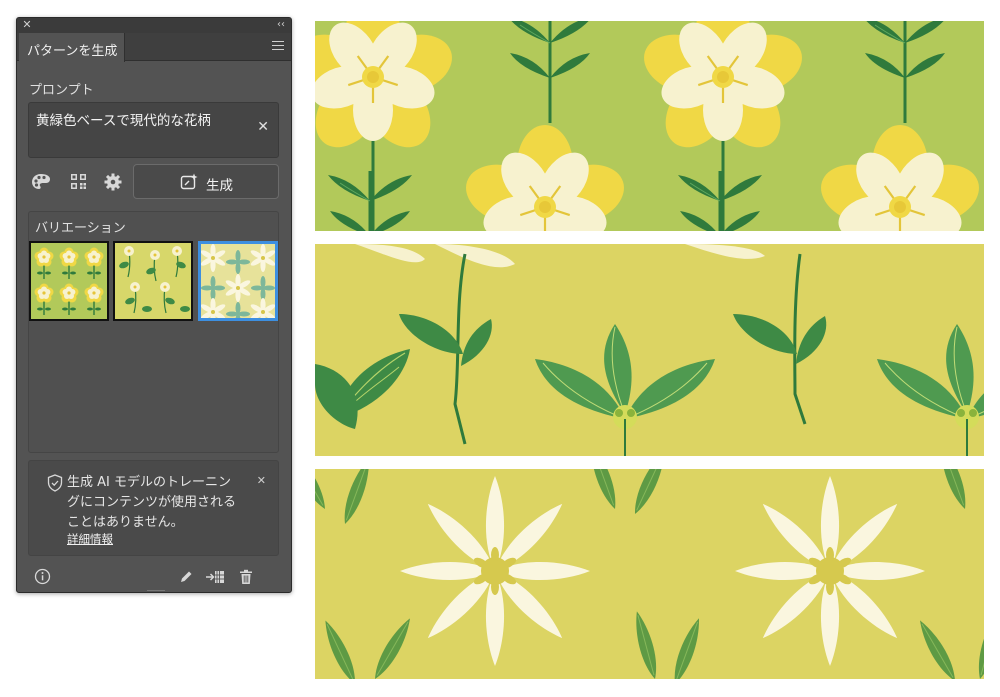  I want to click on prompt-value: 黄緑色ベースで現代的な花柄, so click(123, 121).